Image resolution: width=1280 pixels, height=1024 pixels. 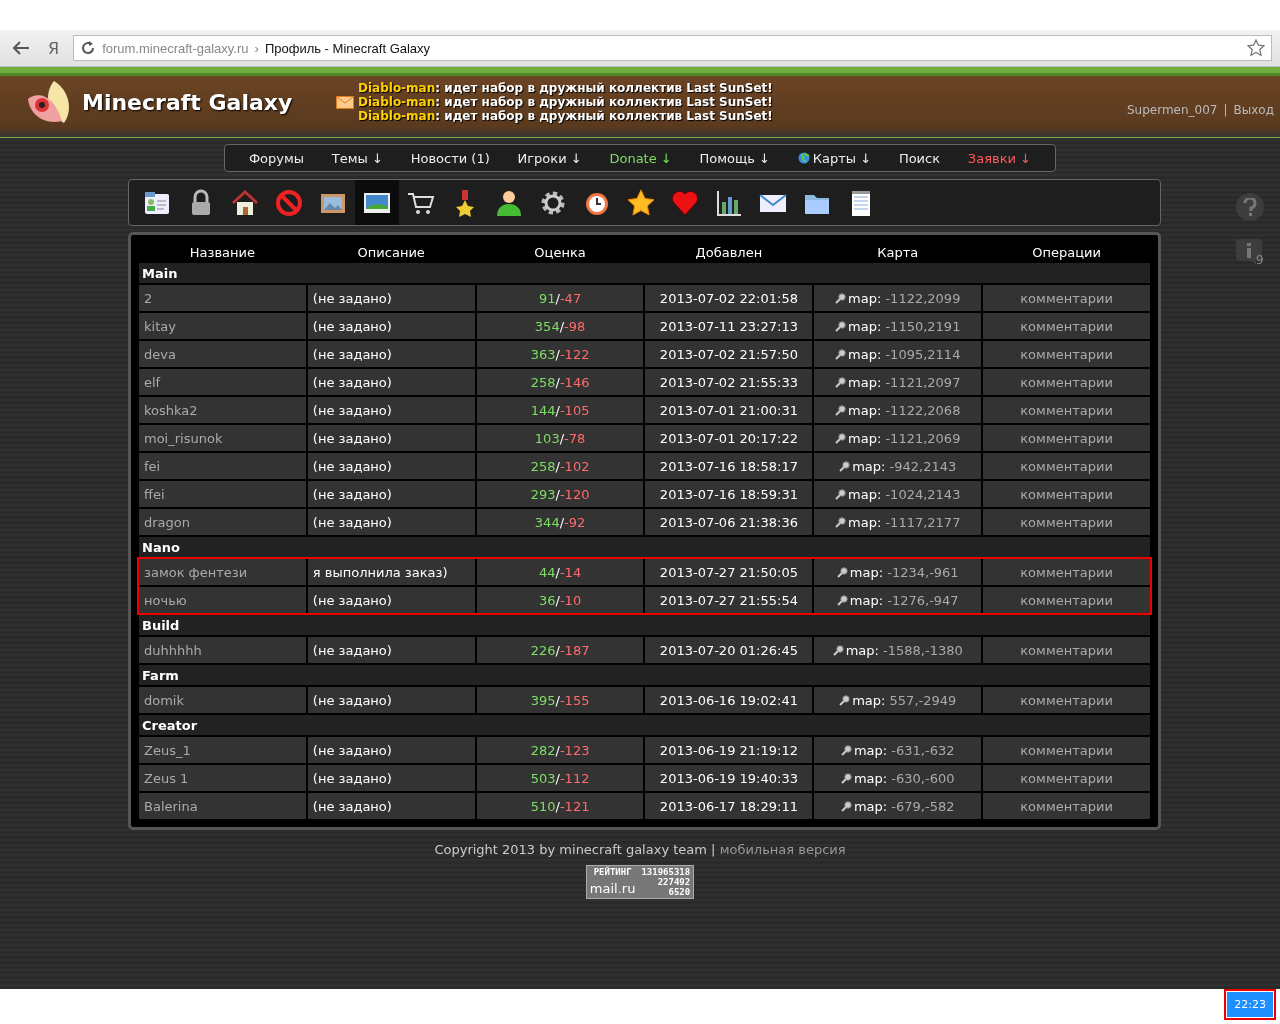 What do you see at coordinates (672, 48) in the screenshot?
I see `address-bar: forum.minecraft-galaxy.ru › Профиль - Minecraft Galaxy` at bounding box center [672, 48].